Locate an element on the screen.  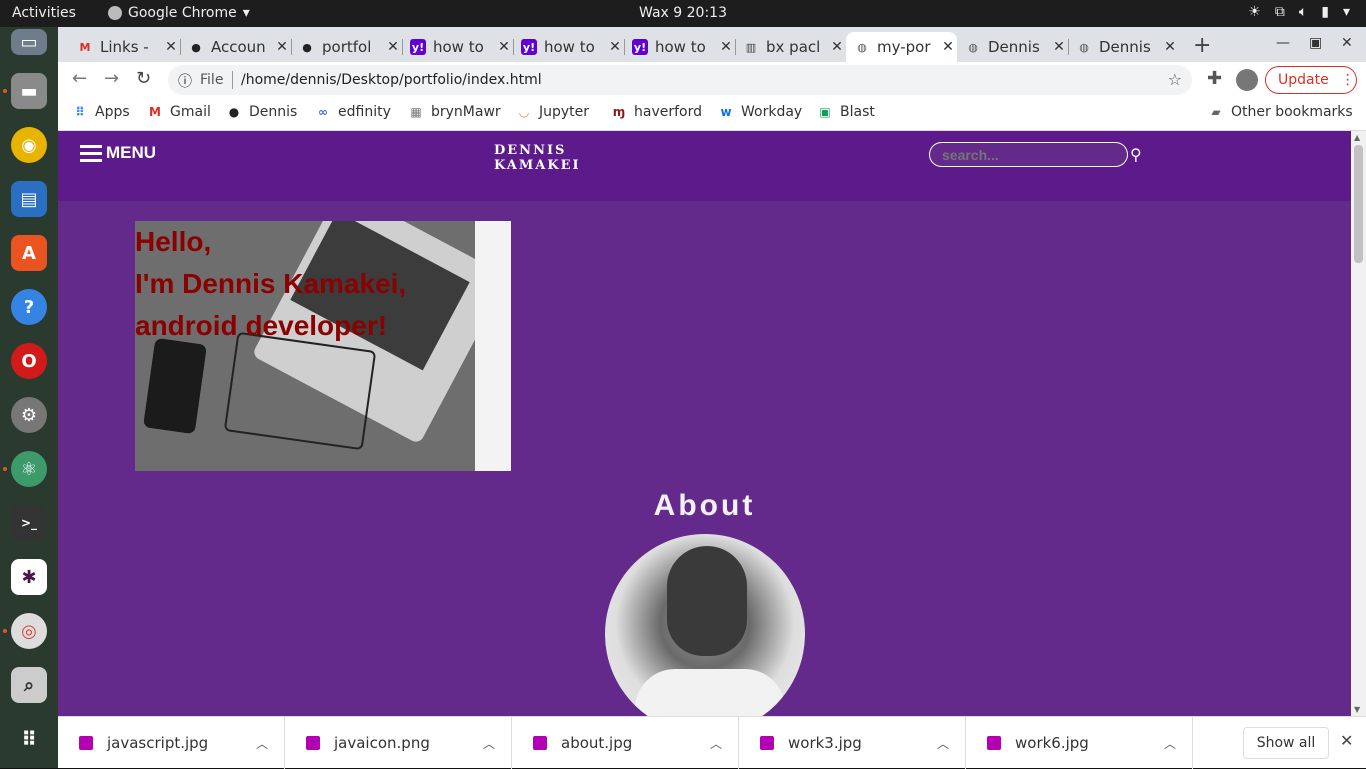
download-filename: about.jpg is located at coordinates (597, 743).